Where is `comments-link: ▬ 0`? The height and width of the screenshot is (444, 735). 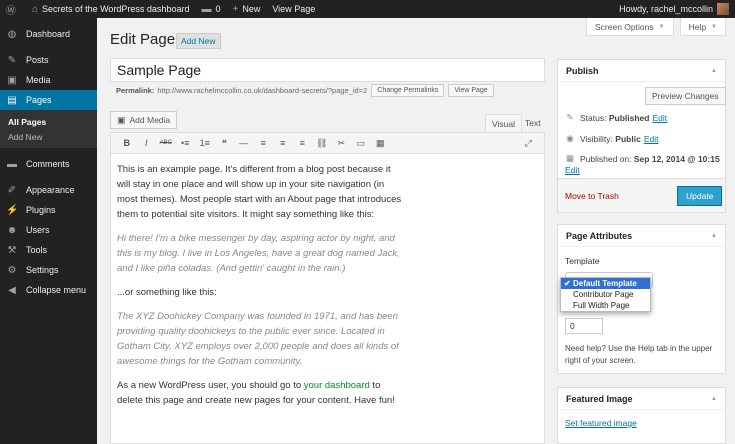
comments-link: ▬ 0 is located at coordinates (210, 9).